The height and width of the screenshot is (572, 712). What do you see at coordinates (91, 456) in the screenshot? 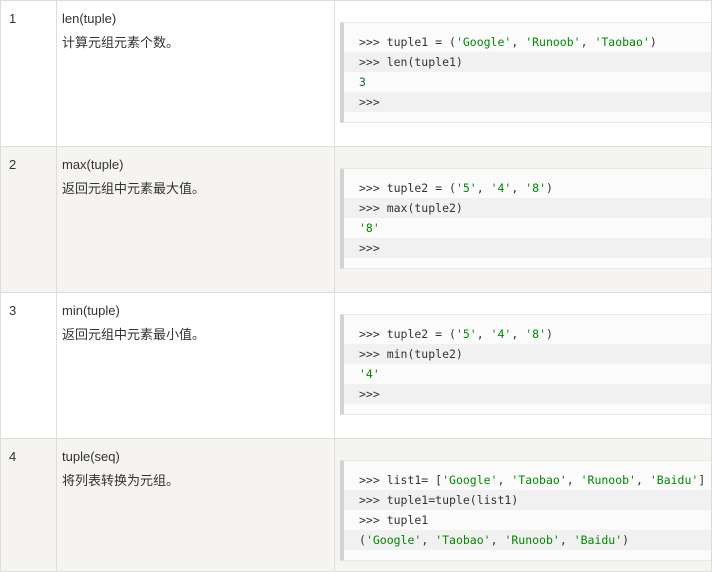
I see `function-name: tuple(seq)` at bounding box center [91, 456].